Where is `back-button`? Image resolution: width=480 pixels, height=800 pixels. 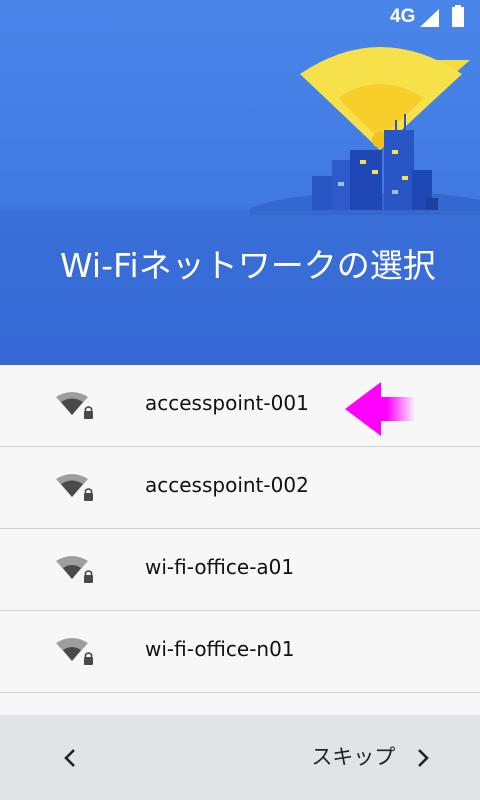
back-button is located at coordinates (70, 757).